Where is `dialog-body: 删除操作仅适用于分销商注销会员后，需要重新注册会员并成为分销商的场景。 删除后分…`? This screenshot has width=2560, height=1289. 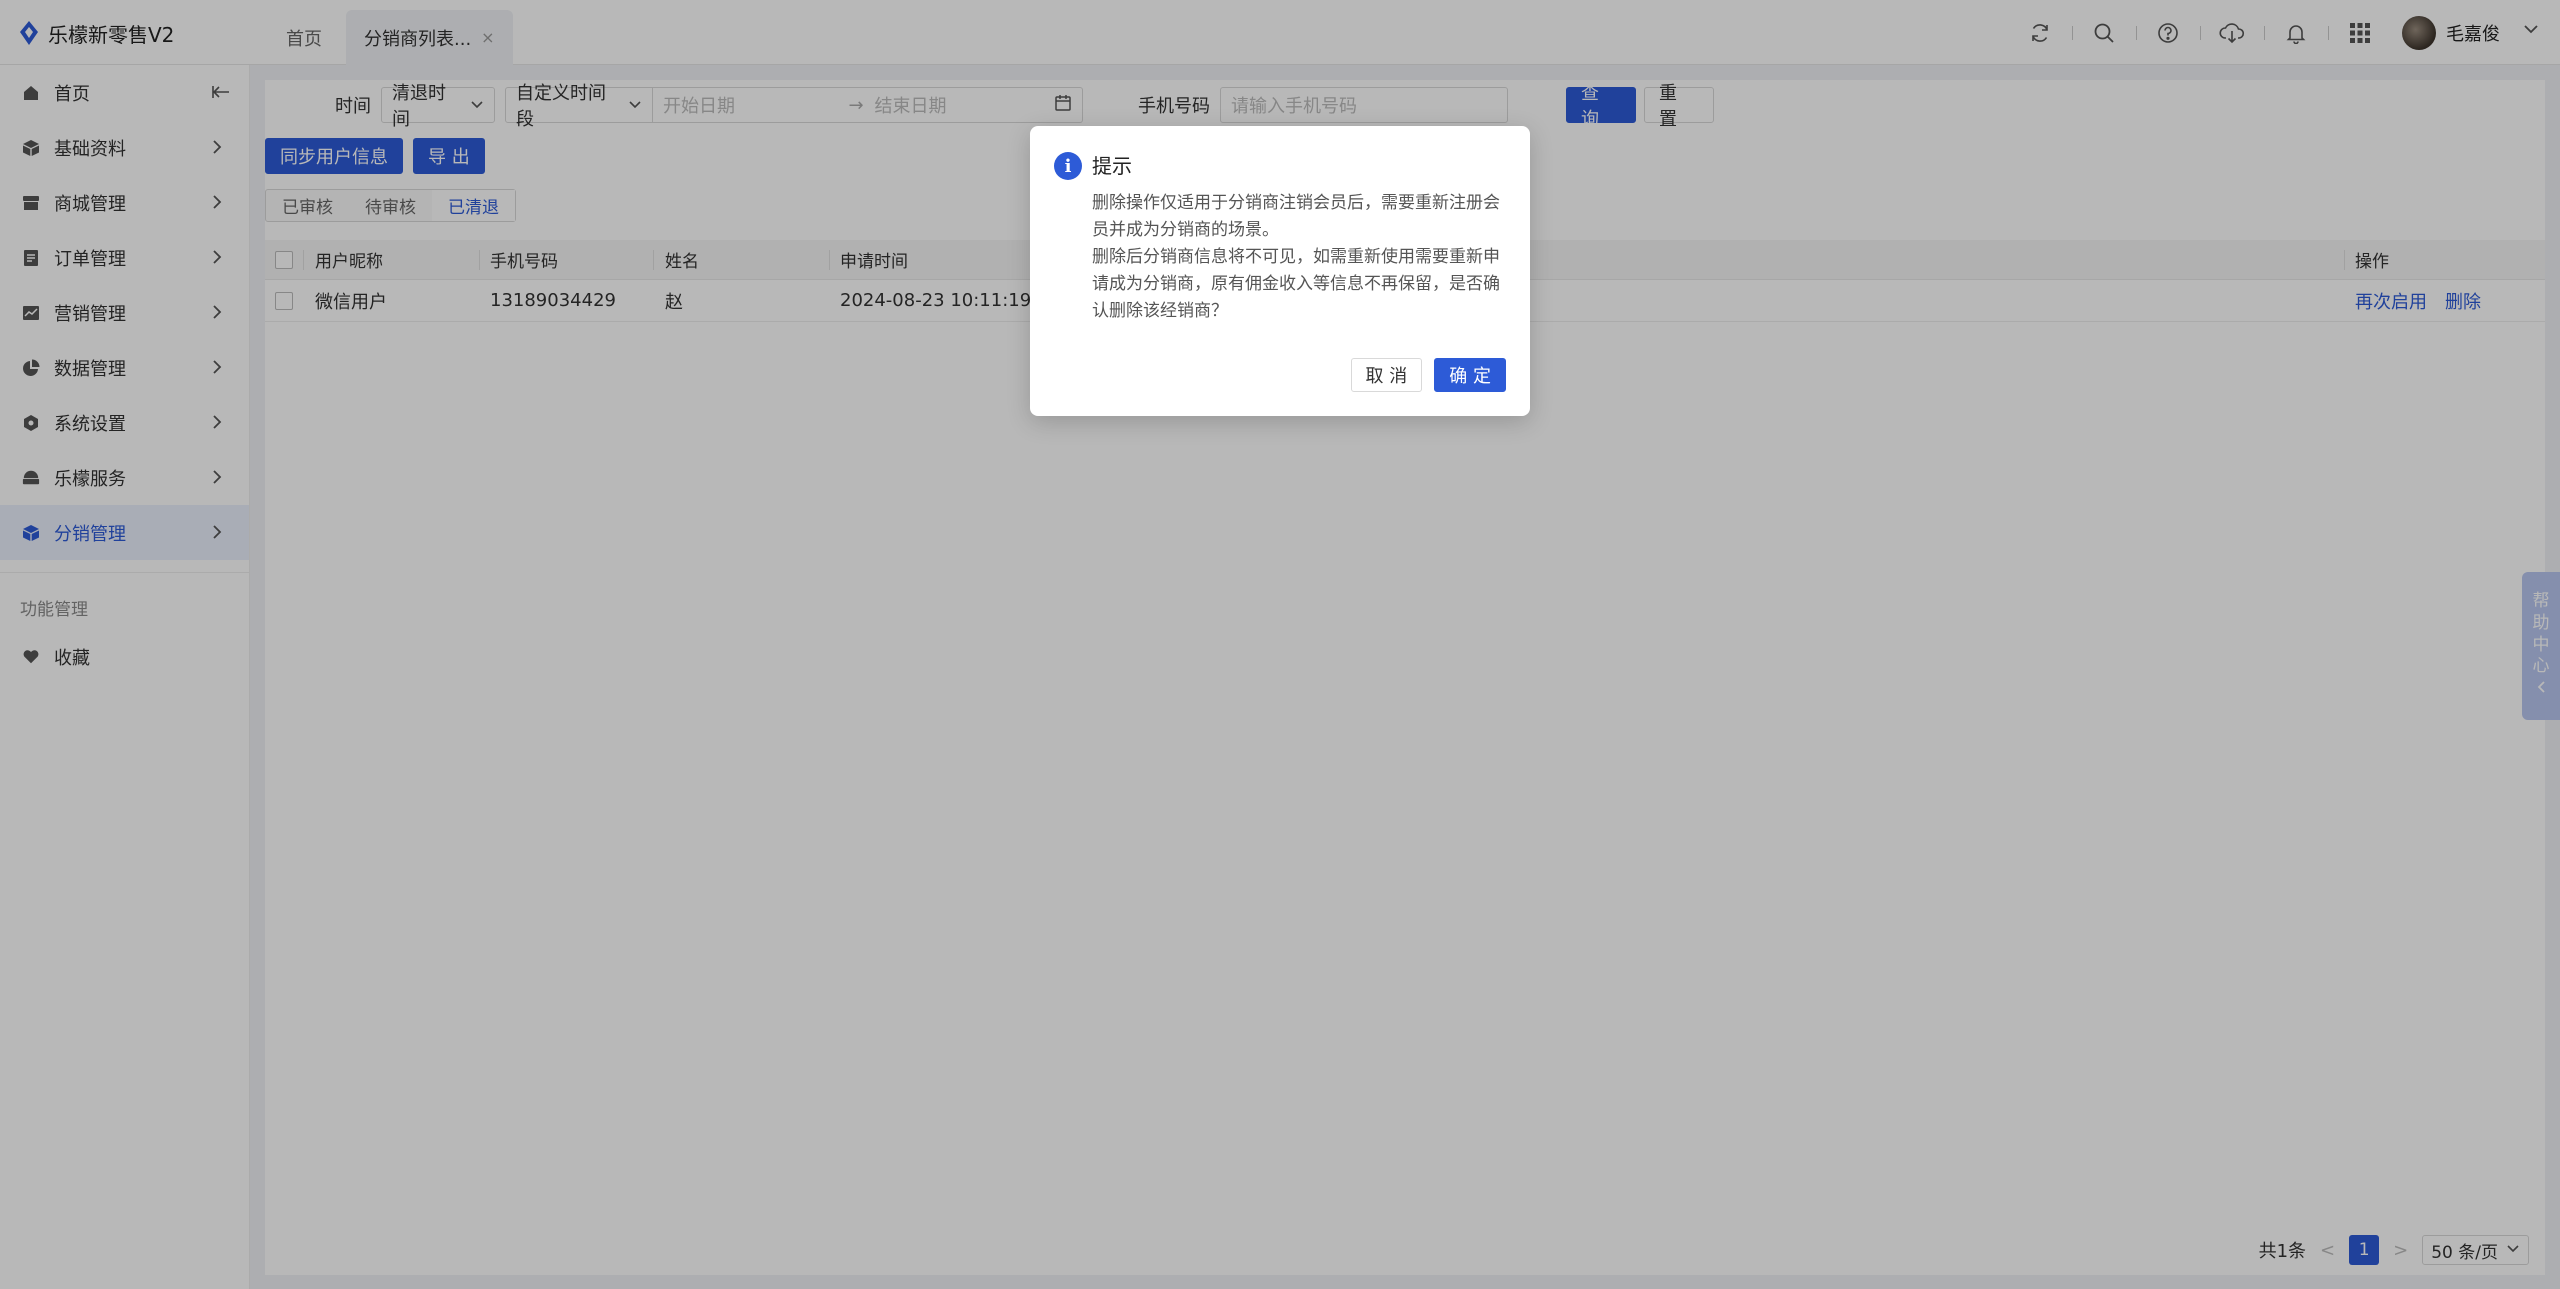 dialog-body: 删除操作仅适用于分销商注销会员后，需要重新注册会员并成为分销商的场景。 删除后分… is located at coordinates (1299, 257).